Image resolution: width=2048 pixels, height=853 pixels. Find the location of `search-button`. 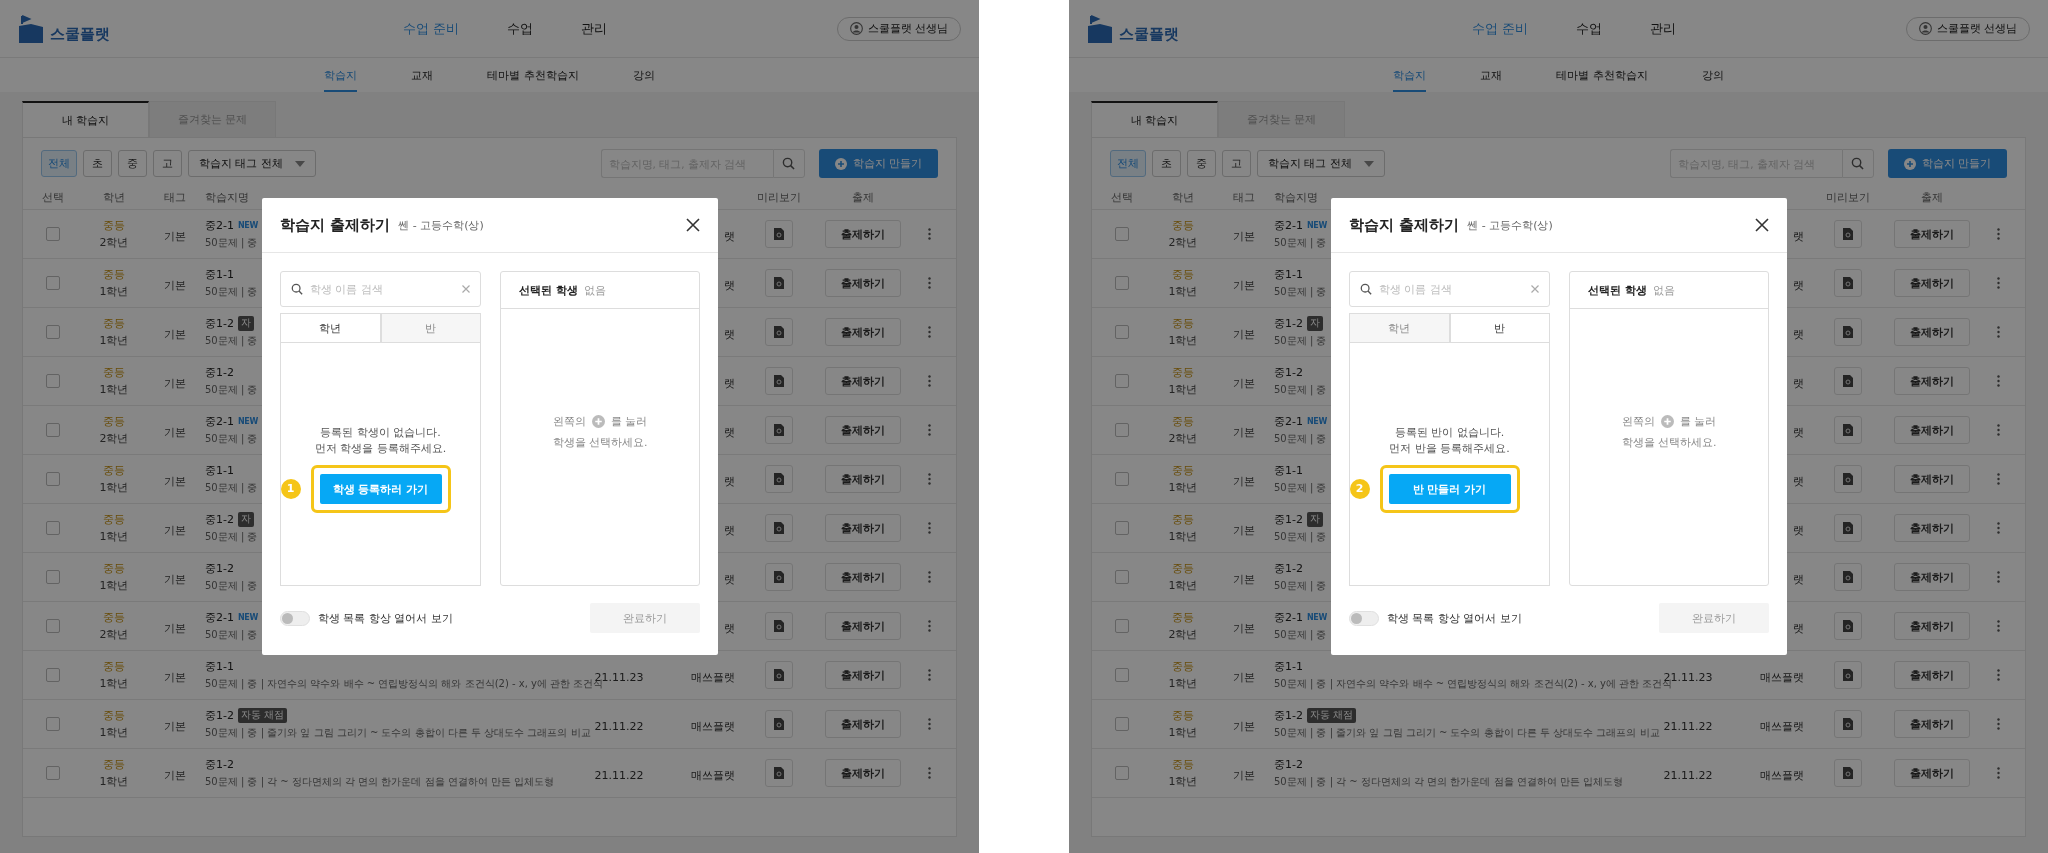

search-button is located at coordinates (1857, 163).